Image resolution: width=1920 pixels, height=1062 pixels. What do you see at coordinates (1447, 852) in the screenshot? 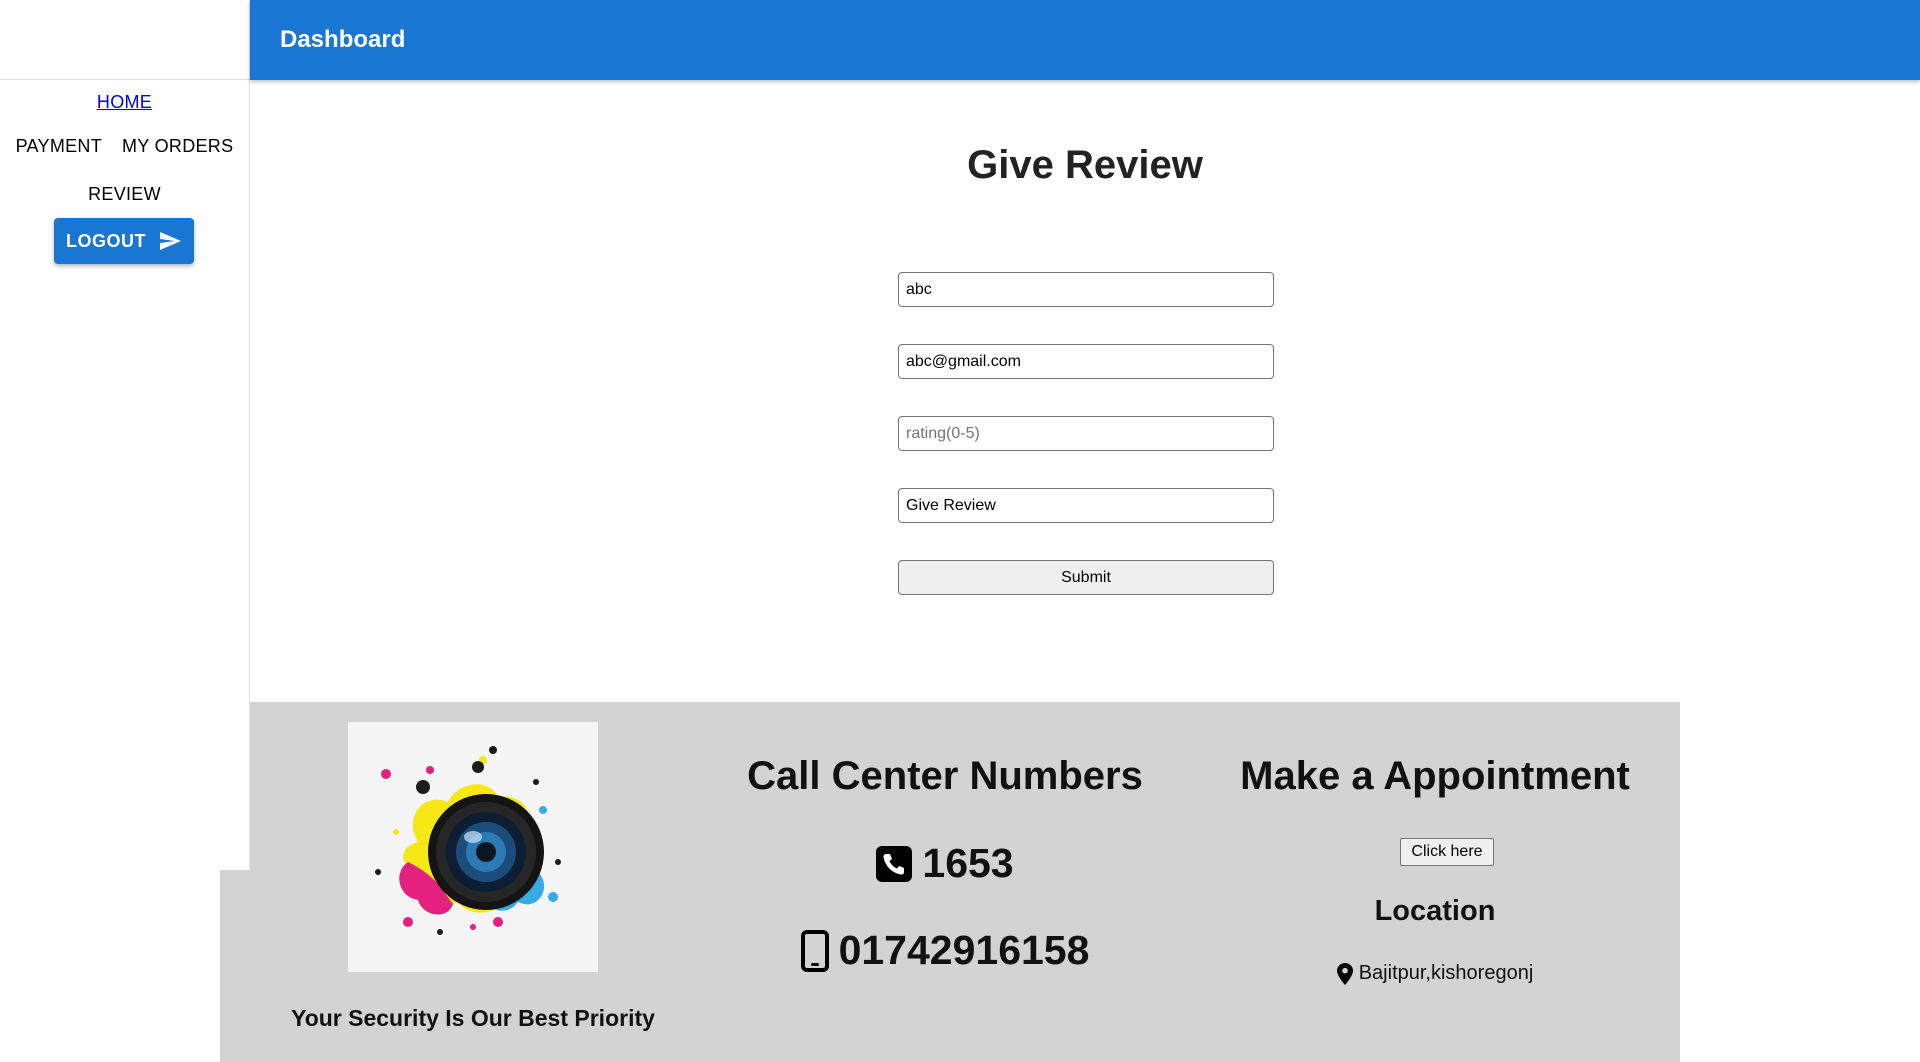
I see `appointment-button: Click here` at bounding box center [1447, 852].